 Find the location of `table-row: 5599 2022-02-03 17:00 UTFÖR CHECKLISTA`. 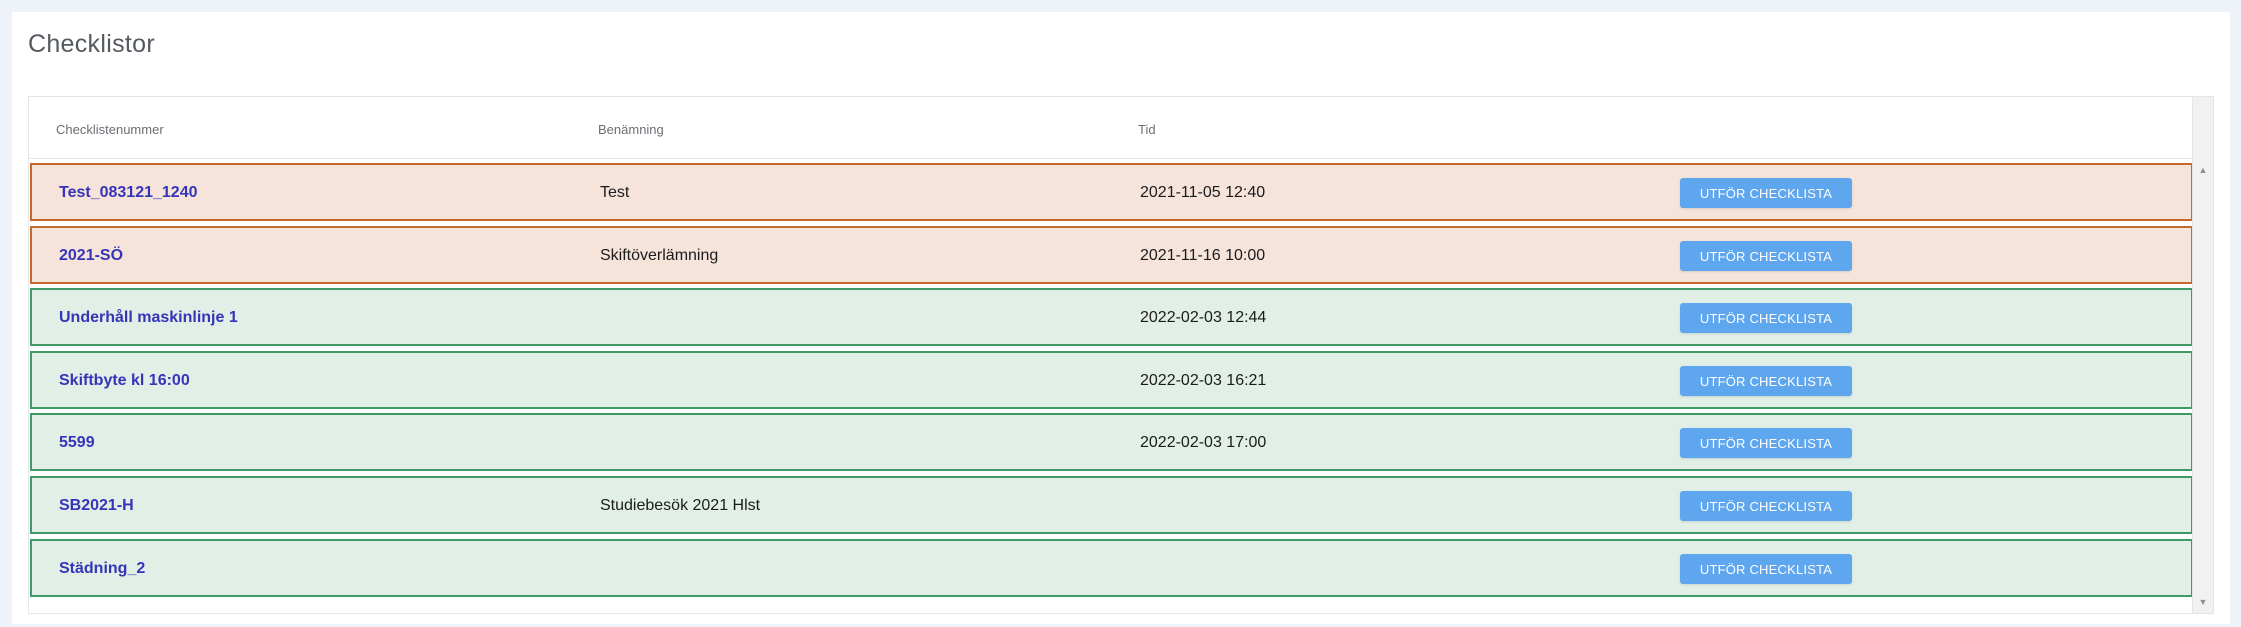

table-row: 5599 2022-02-03 17:00 UTFÖR CHECKLISTA is located at coordinates (1111, 442).